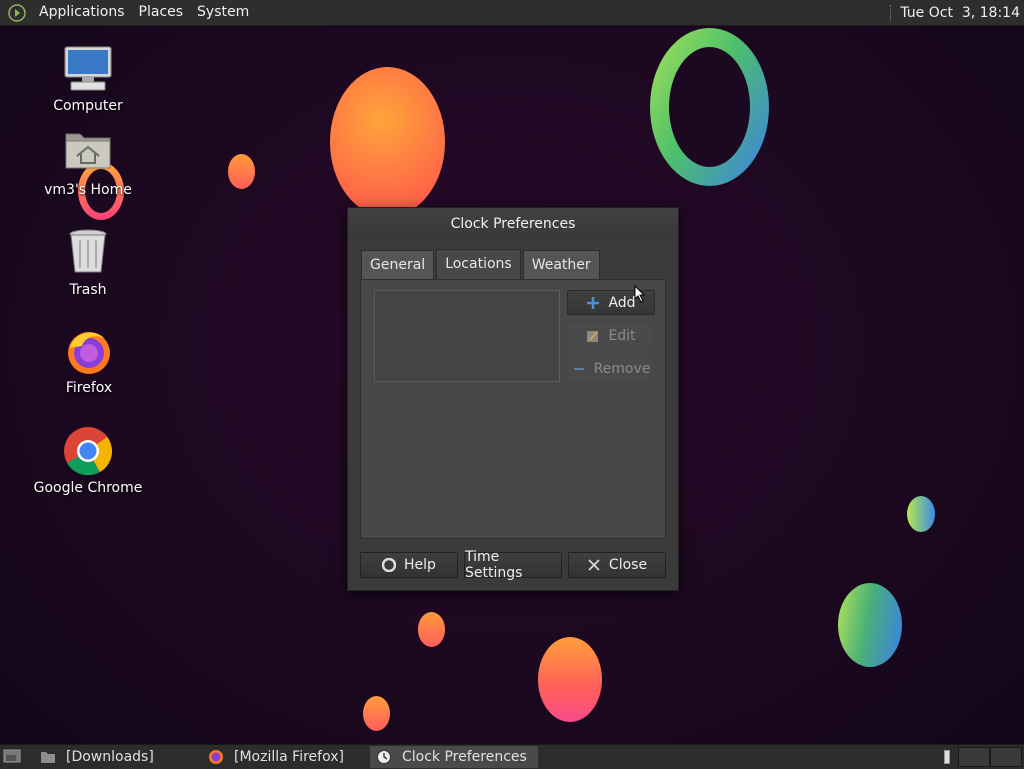 The height and width of the screenshot is (769, 1024). I want to click on menu-places: Places, so click(161, 12).